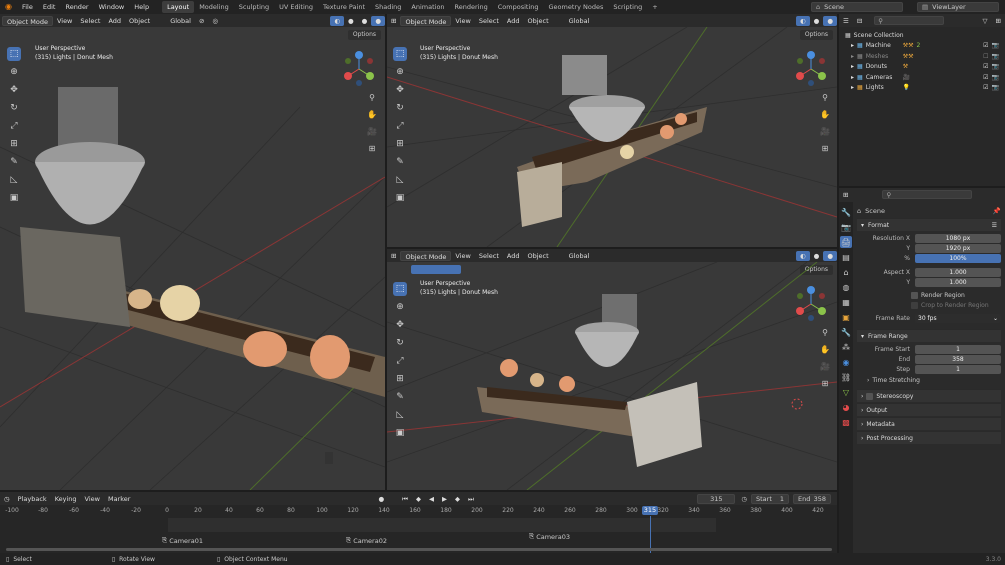  I want to click on menu-edit: Edit, so click(49, 7).